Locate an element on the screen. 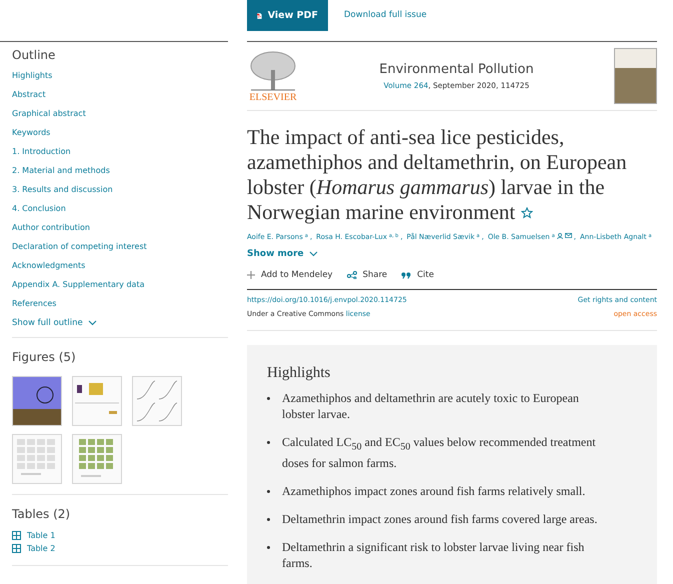 The height and width of the screenshot is (584, 673). outline-link: Acknowledgments is located at coordinates (114, 266).